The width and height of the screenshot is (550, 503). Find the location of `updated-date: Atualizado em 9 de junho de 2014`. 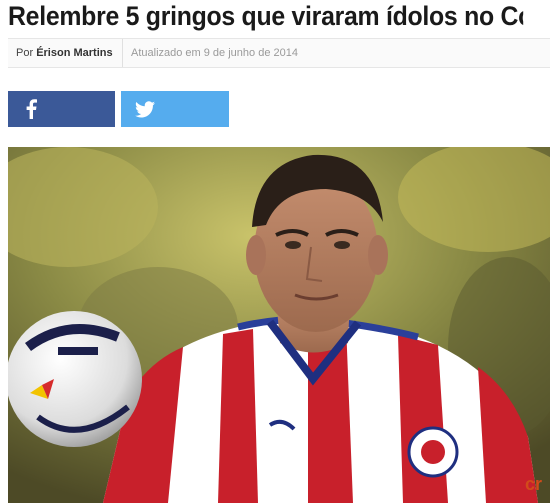

updated-date: Atualizado em 9 de junho de 2014 is located at coordinates (214, 53).